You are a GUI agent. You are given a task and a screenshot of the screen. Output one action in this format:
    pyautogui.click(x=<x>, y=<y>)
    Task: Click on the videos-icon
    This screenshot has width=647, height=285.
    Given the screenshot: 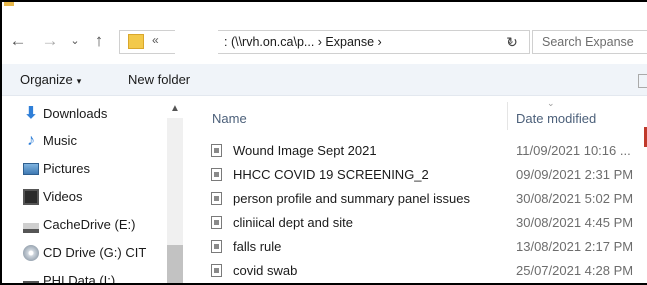 What is the action you would take?
    pyautogui.click(x=31, y=197)
    